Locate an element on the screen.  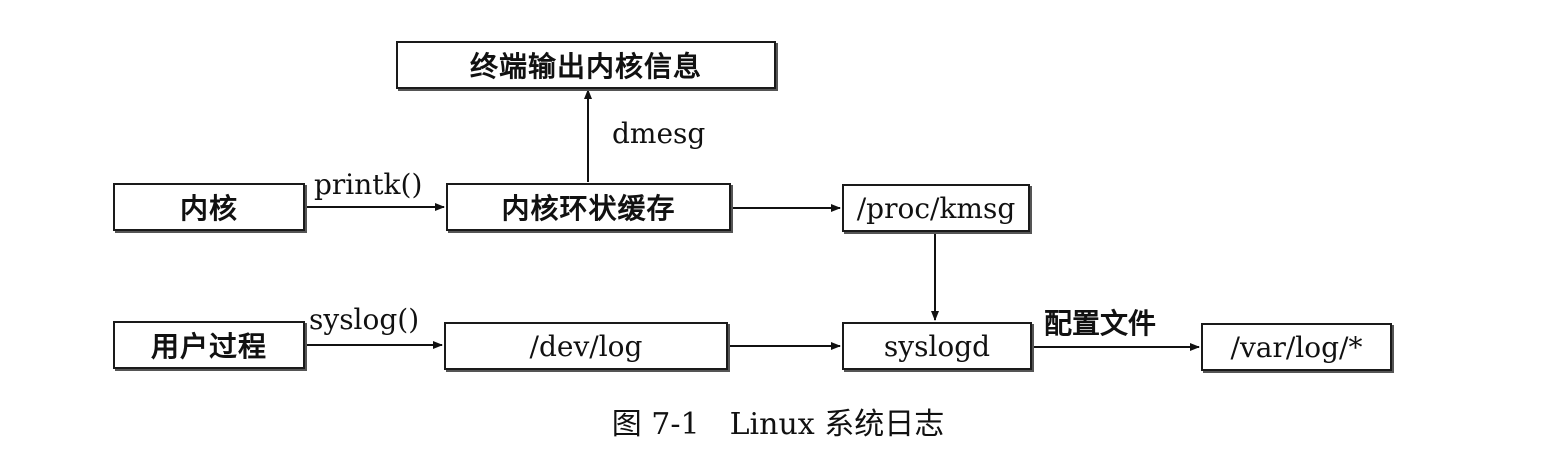
syslogd-box: syslogd is located at coordinates (937, 346).